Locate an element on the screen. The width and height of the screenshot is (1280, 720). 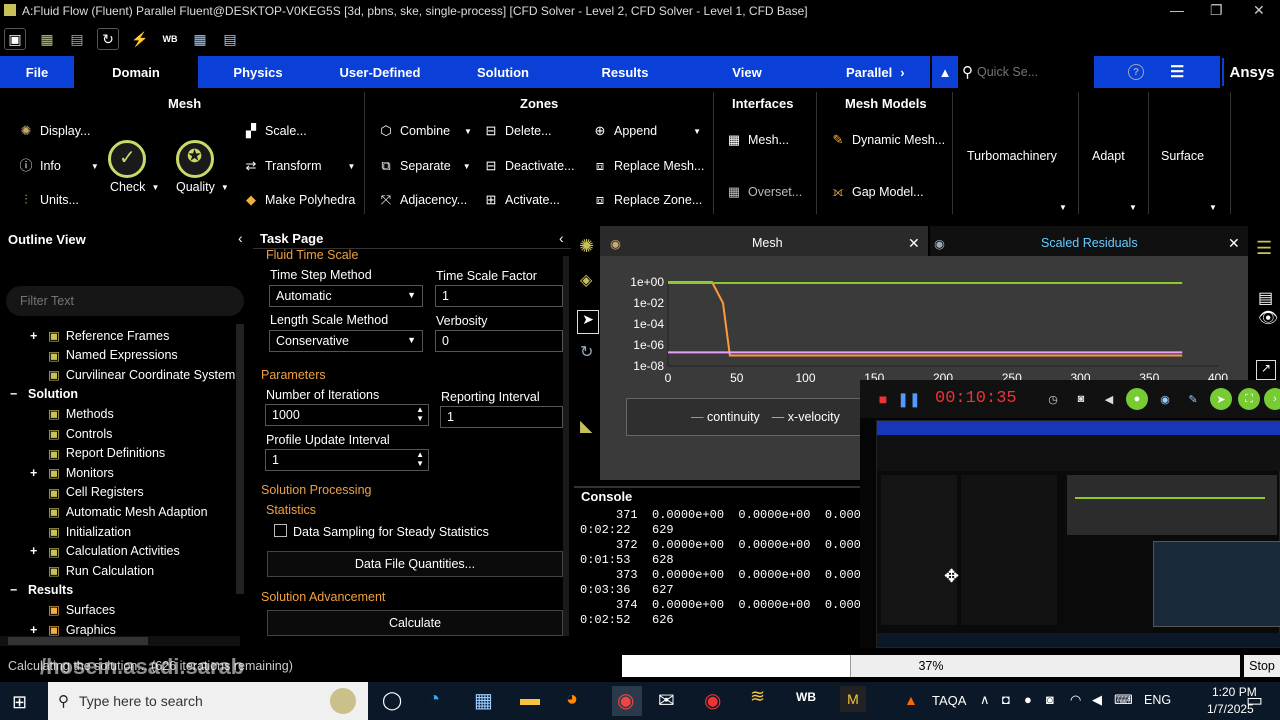
turbomachinery-button: Turbomachinery is located at coordinates (1012, 156).